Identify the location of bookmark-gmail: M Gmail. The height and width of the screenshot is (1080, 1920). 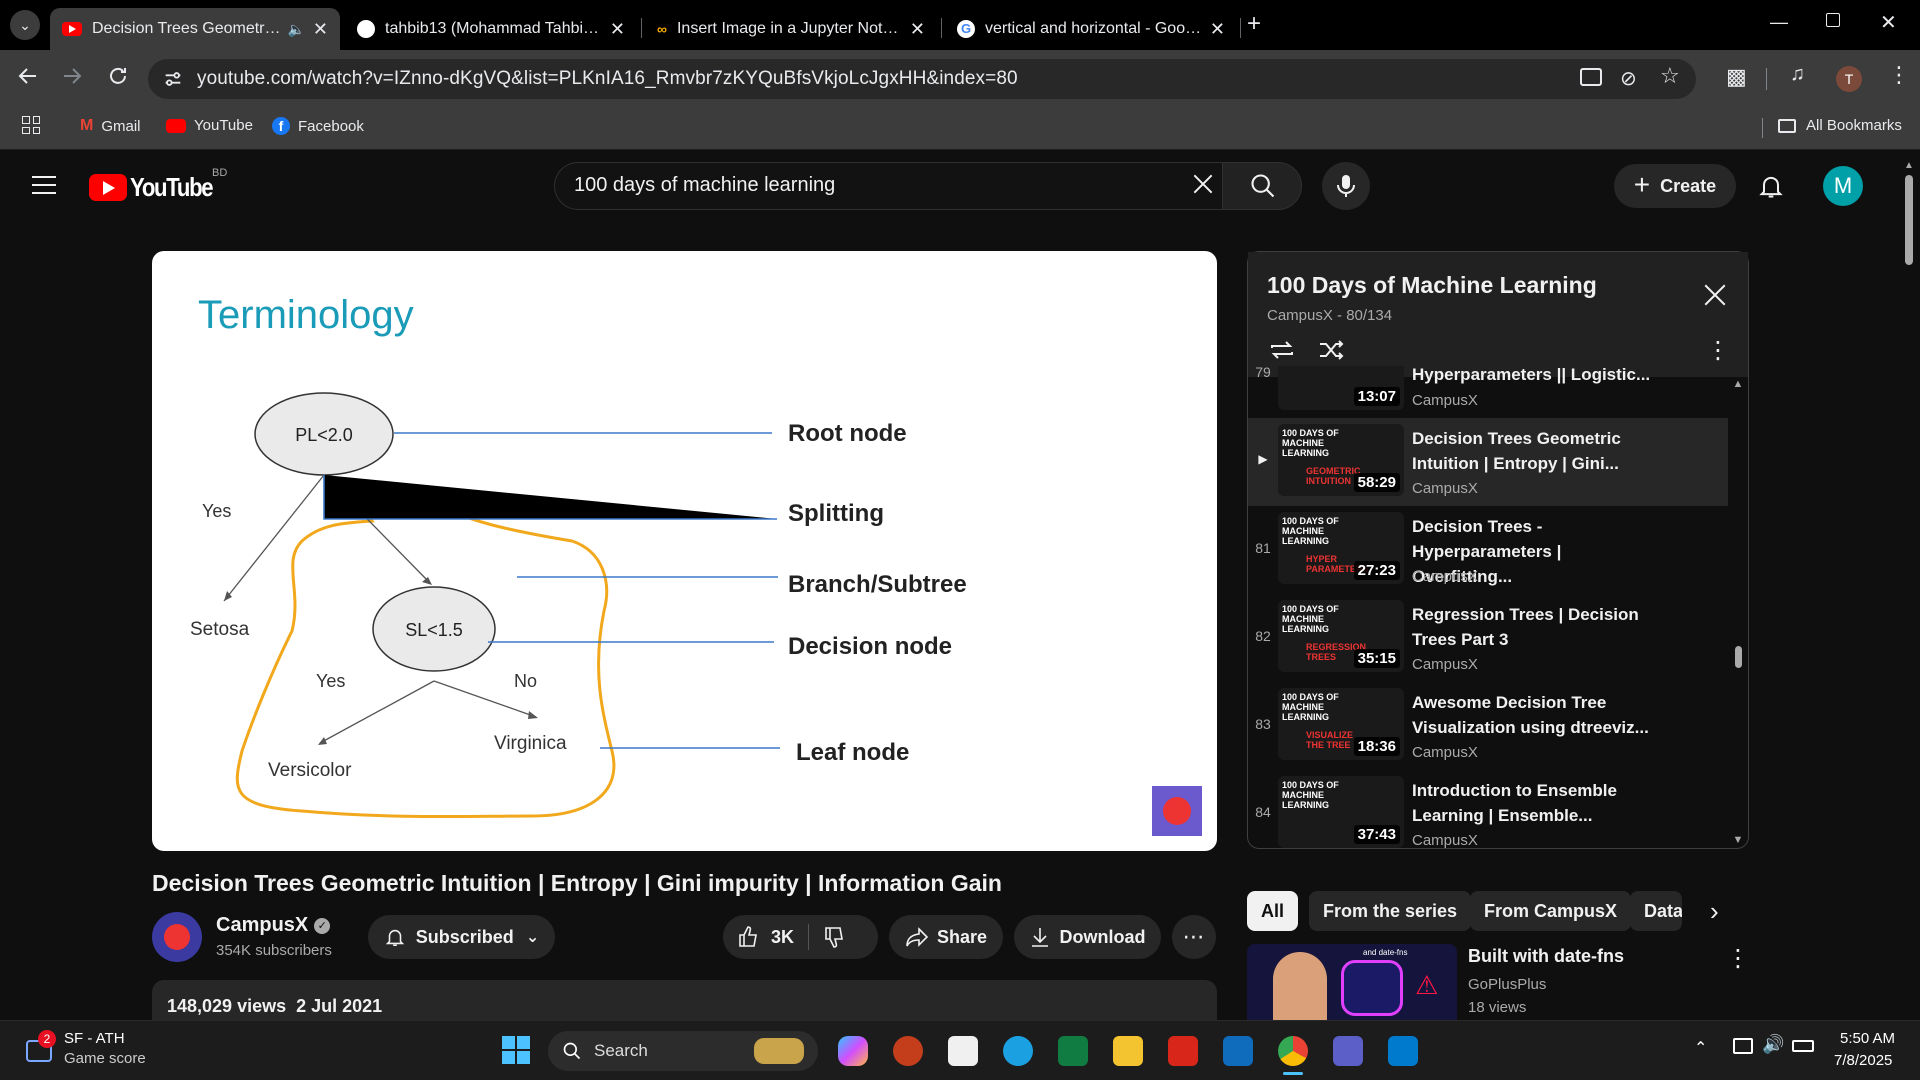
(110, 126).